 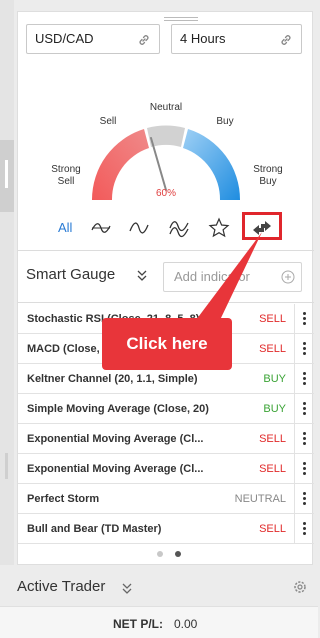 What do you see at coordinates (61, 586) in the screenshot?
I see `active-trader-title: Active Trader` at bounding box center [61, 586].